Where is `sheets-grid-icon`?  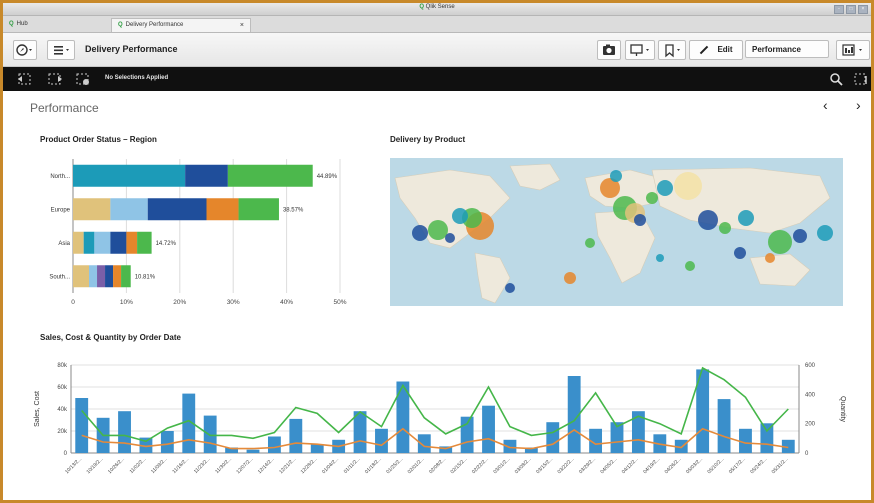
sheets-grid-icon is located at coordinates (852, 50).